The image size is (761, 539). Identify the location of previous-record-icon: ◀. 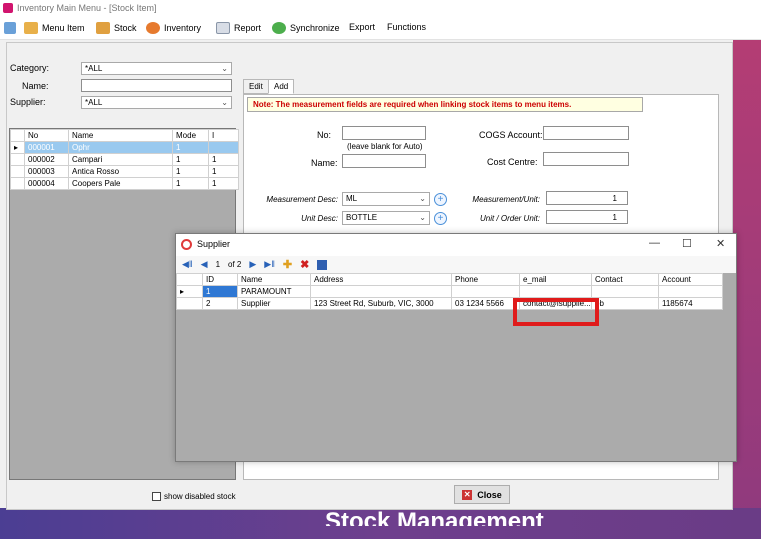
(204, 264).